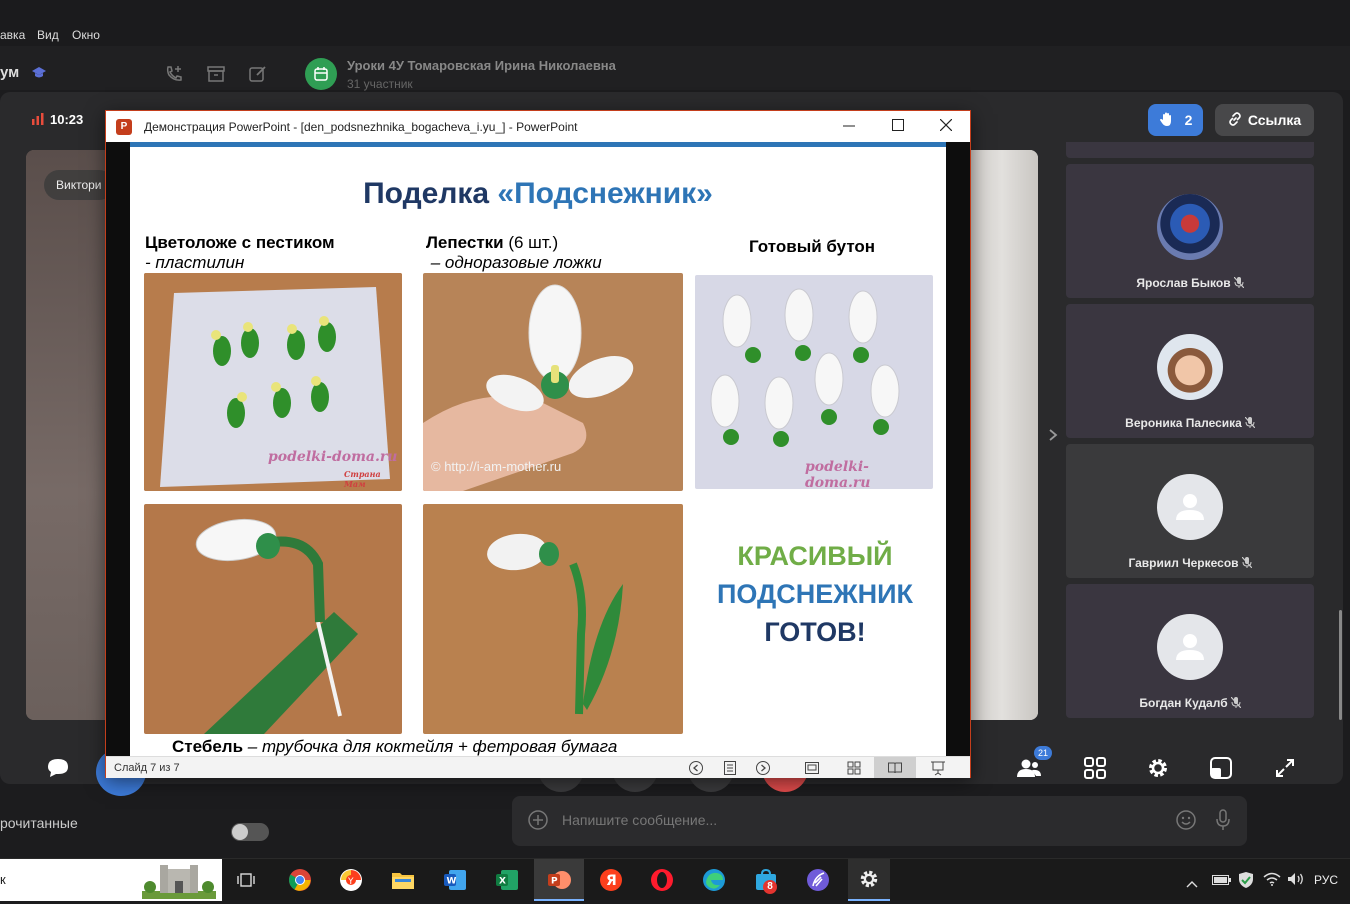 This screenshot has height=904, width=1350. Describe the element at coordinates (250, 832) in the screenshot. I see `unread-toggle` at that location.